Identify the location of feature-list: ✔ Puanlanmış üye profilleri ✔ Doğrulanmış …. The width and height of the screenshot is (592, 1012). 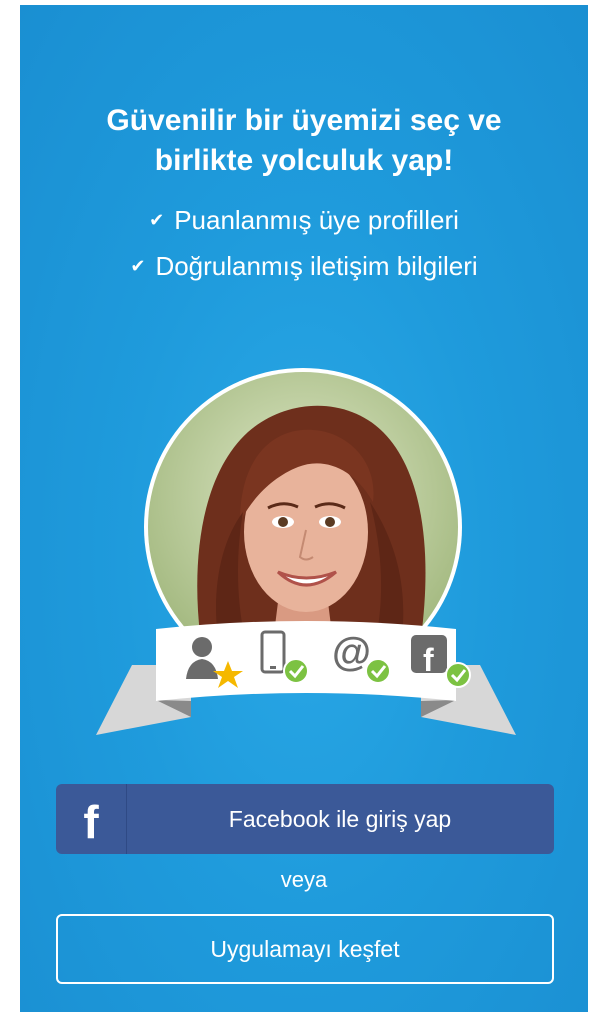
(304, 243).